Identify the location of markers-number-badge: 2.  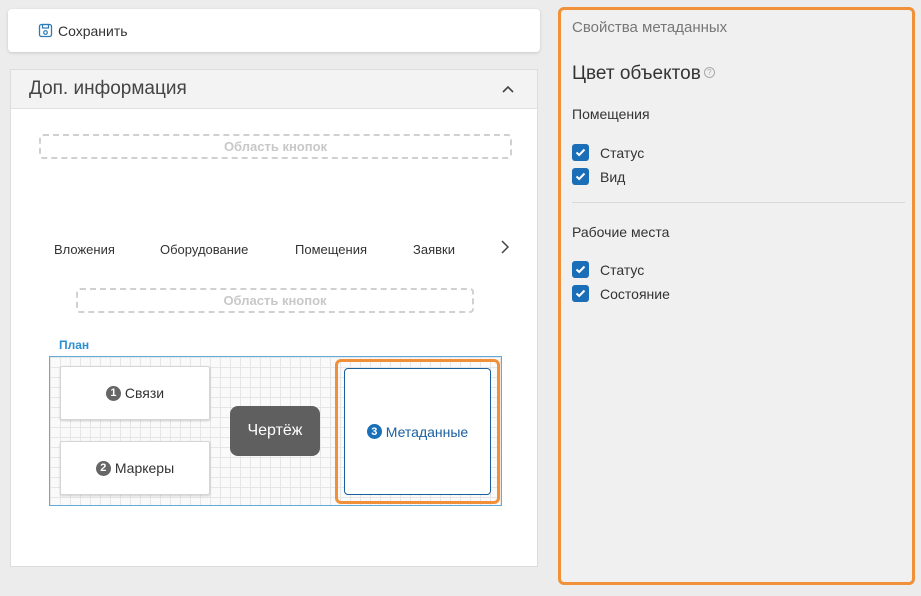
(103, 468).